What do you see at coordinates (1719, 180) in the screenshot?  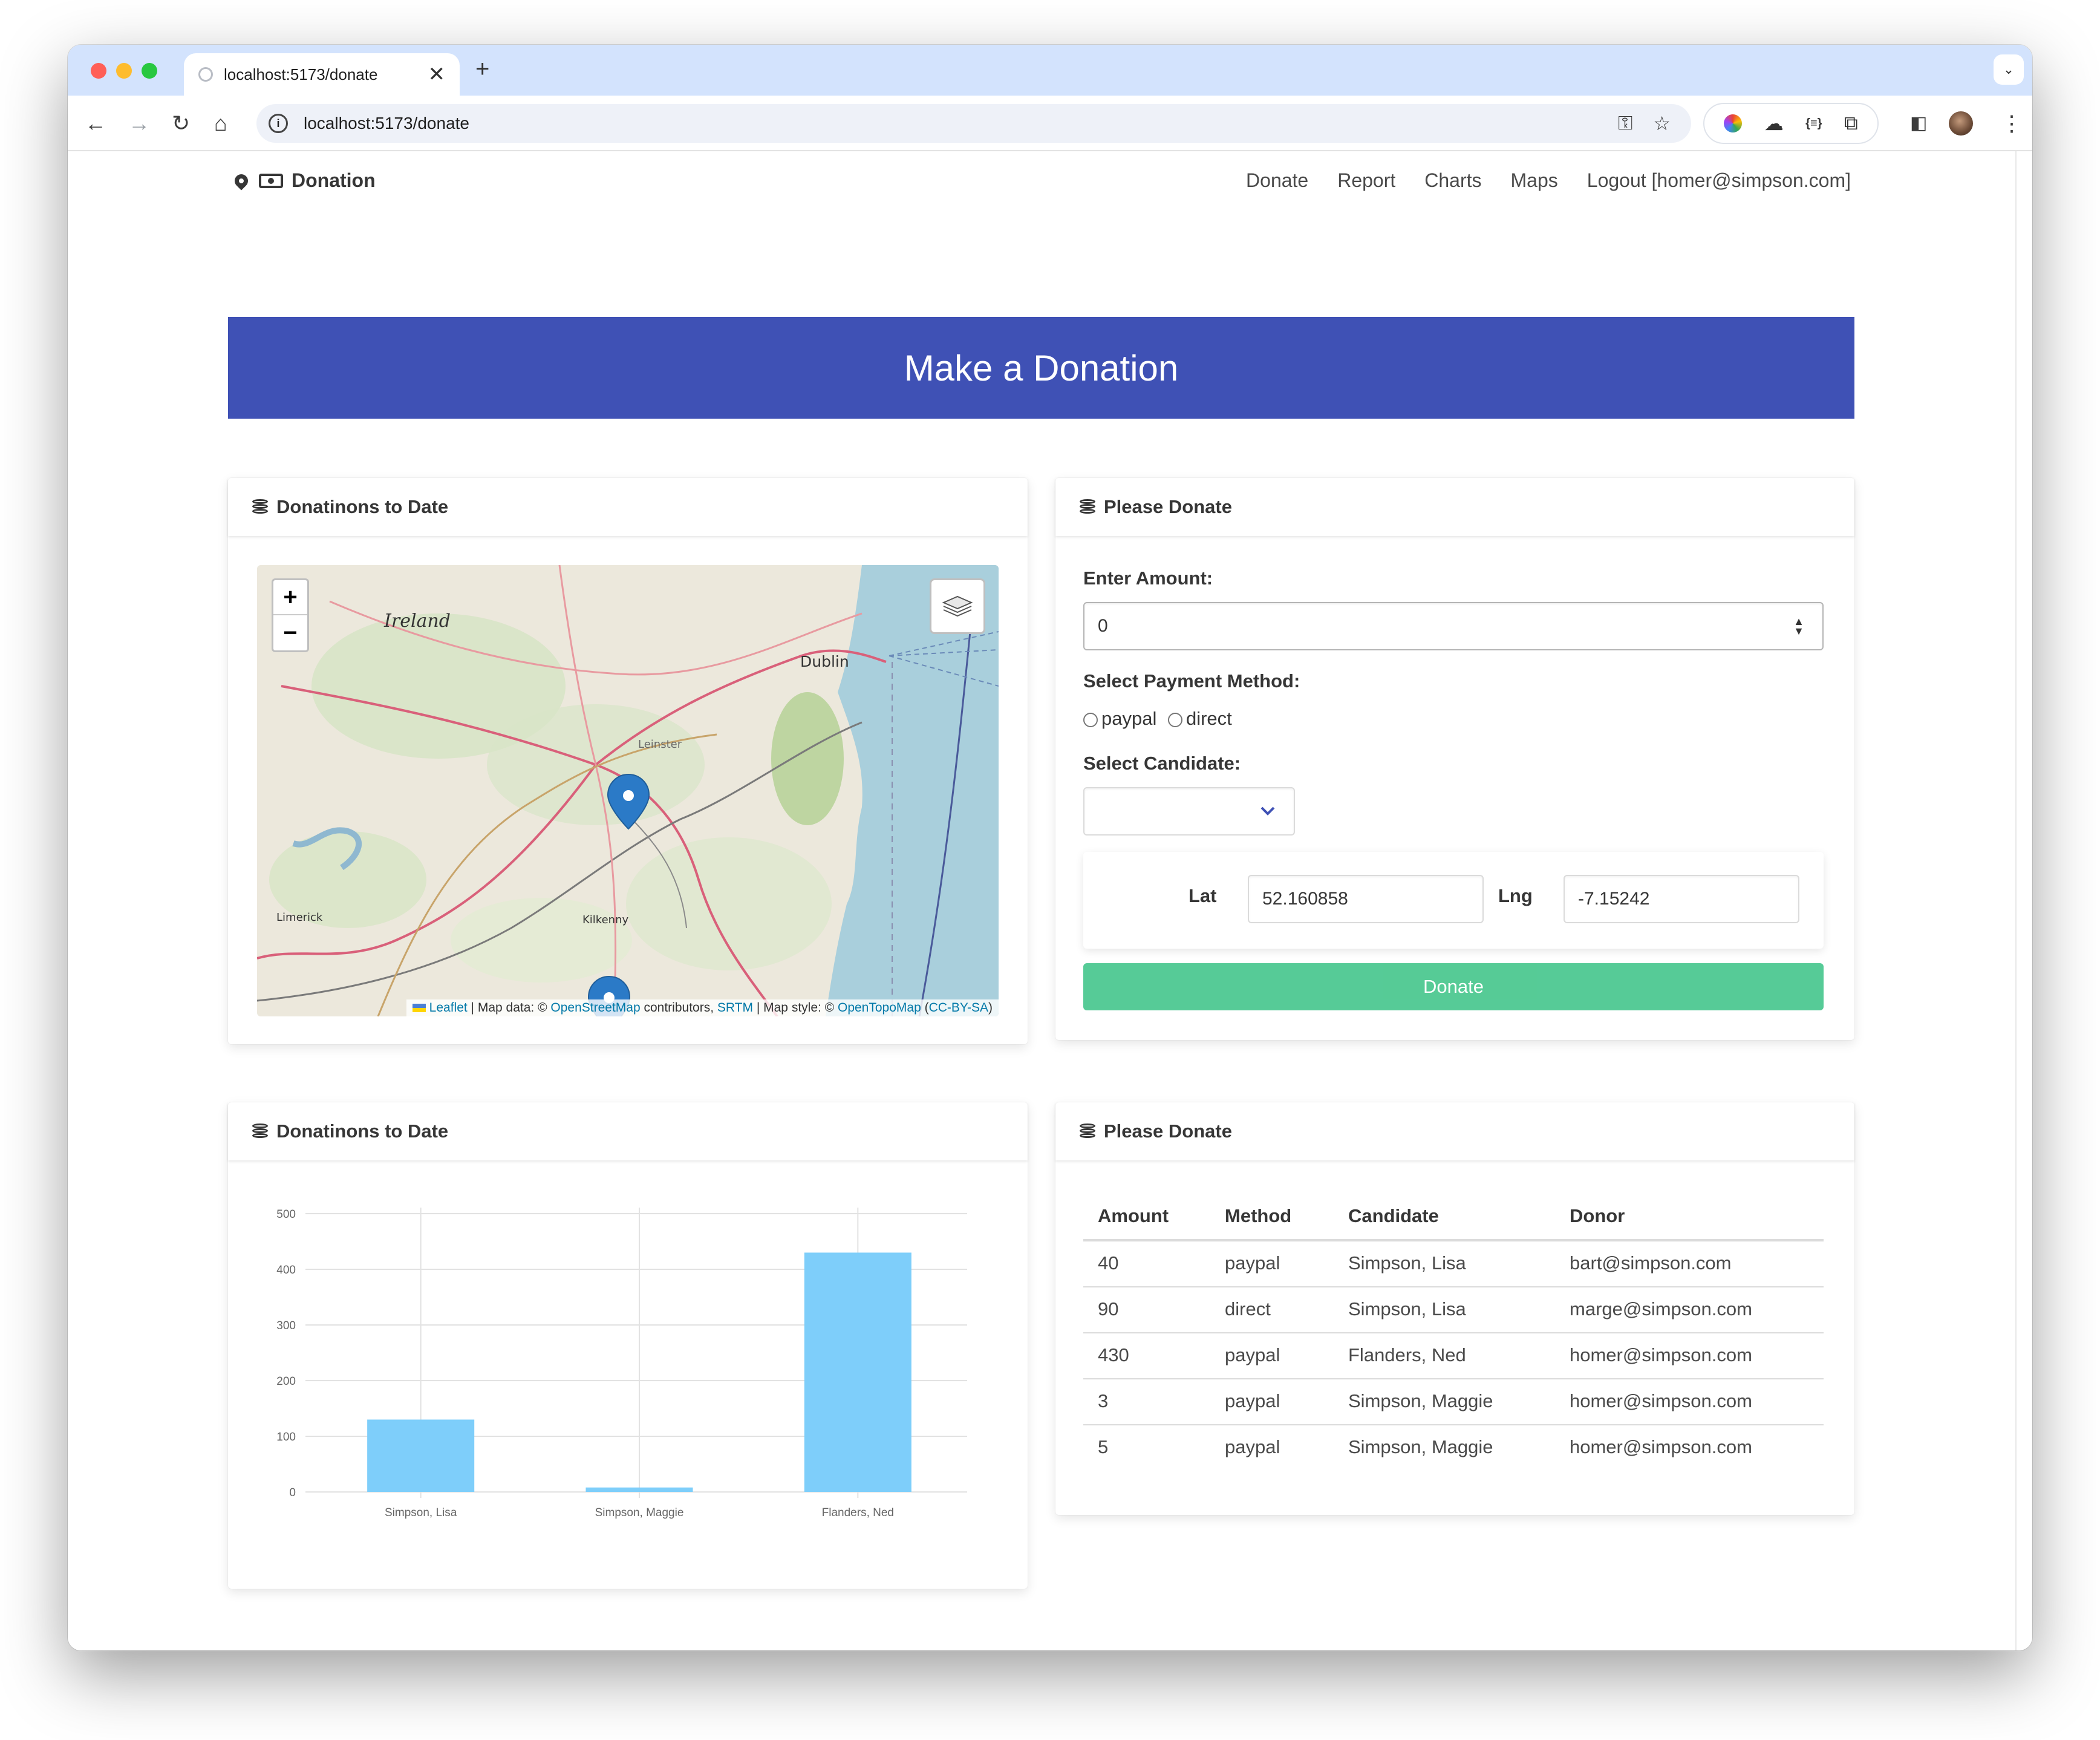 I see `nav-logout: Logout [homer@simpson.com]` at bounding box center [1719, 180].